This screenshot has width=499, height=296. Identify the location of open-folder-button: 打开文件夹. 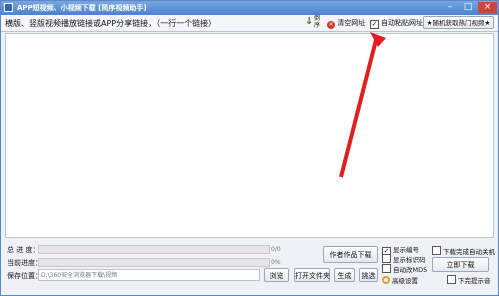
(312, 275).